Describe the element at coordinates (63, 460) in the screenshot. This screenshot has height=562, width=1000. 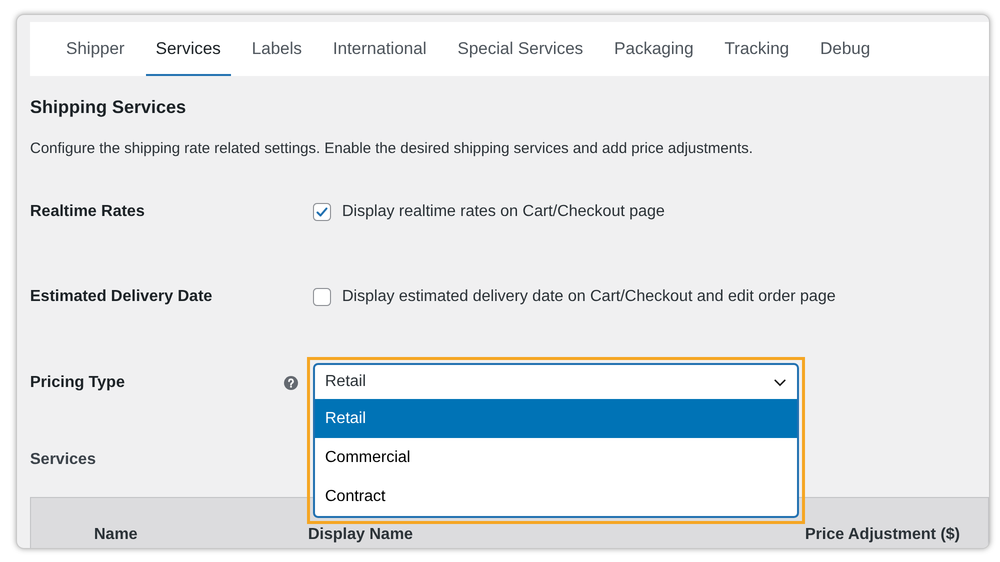
I see `services-heading: Services` at that location.